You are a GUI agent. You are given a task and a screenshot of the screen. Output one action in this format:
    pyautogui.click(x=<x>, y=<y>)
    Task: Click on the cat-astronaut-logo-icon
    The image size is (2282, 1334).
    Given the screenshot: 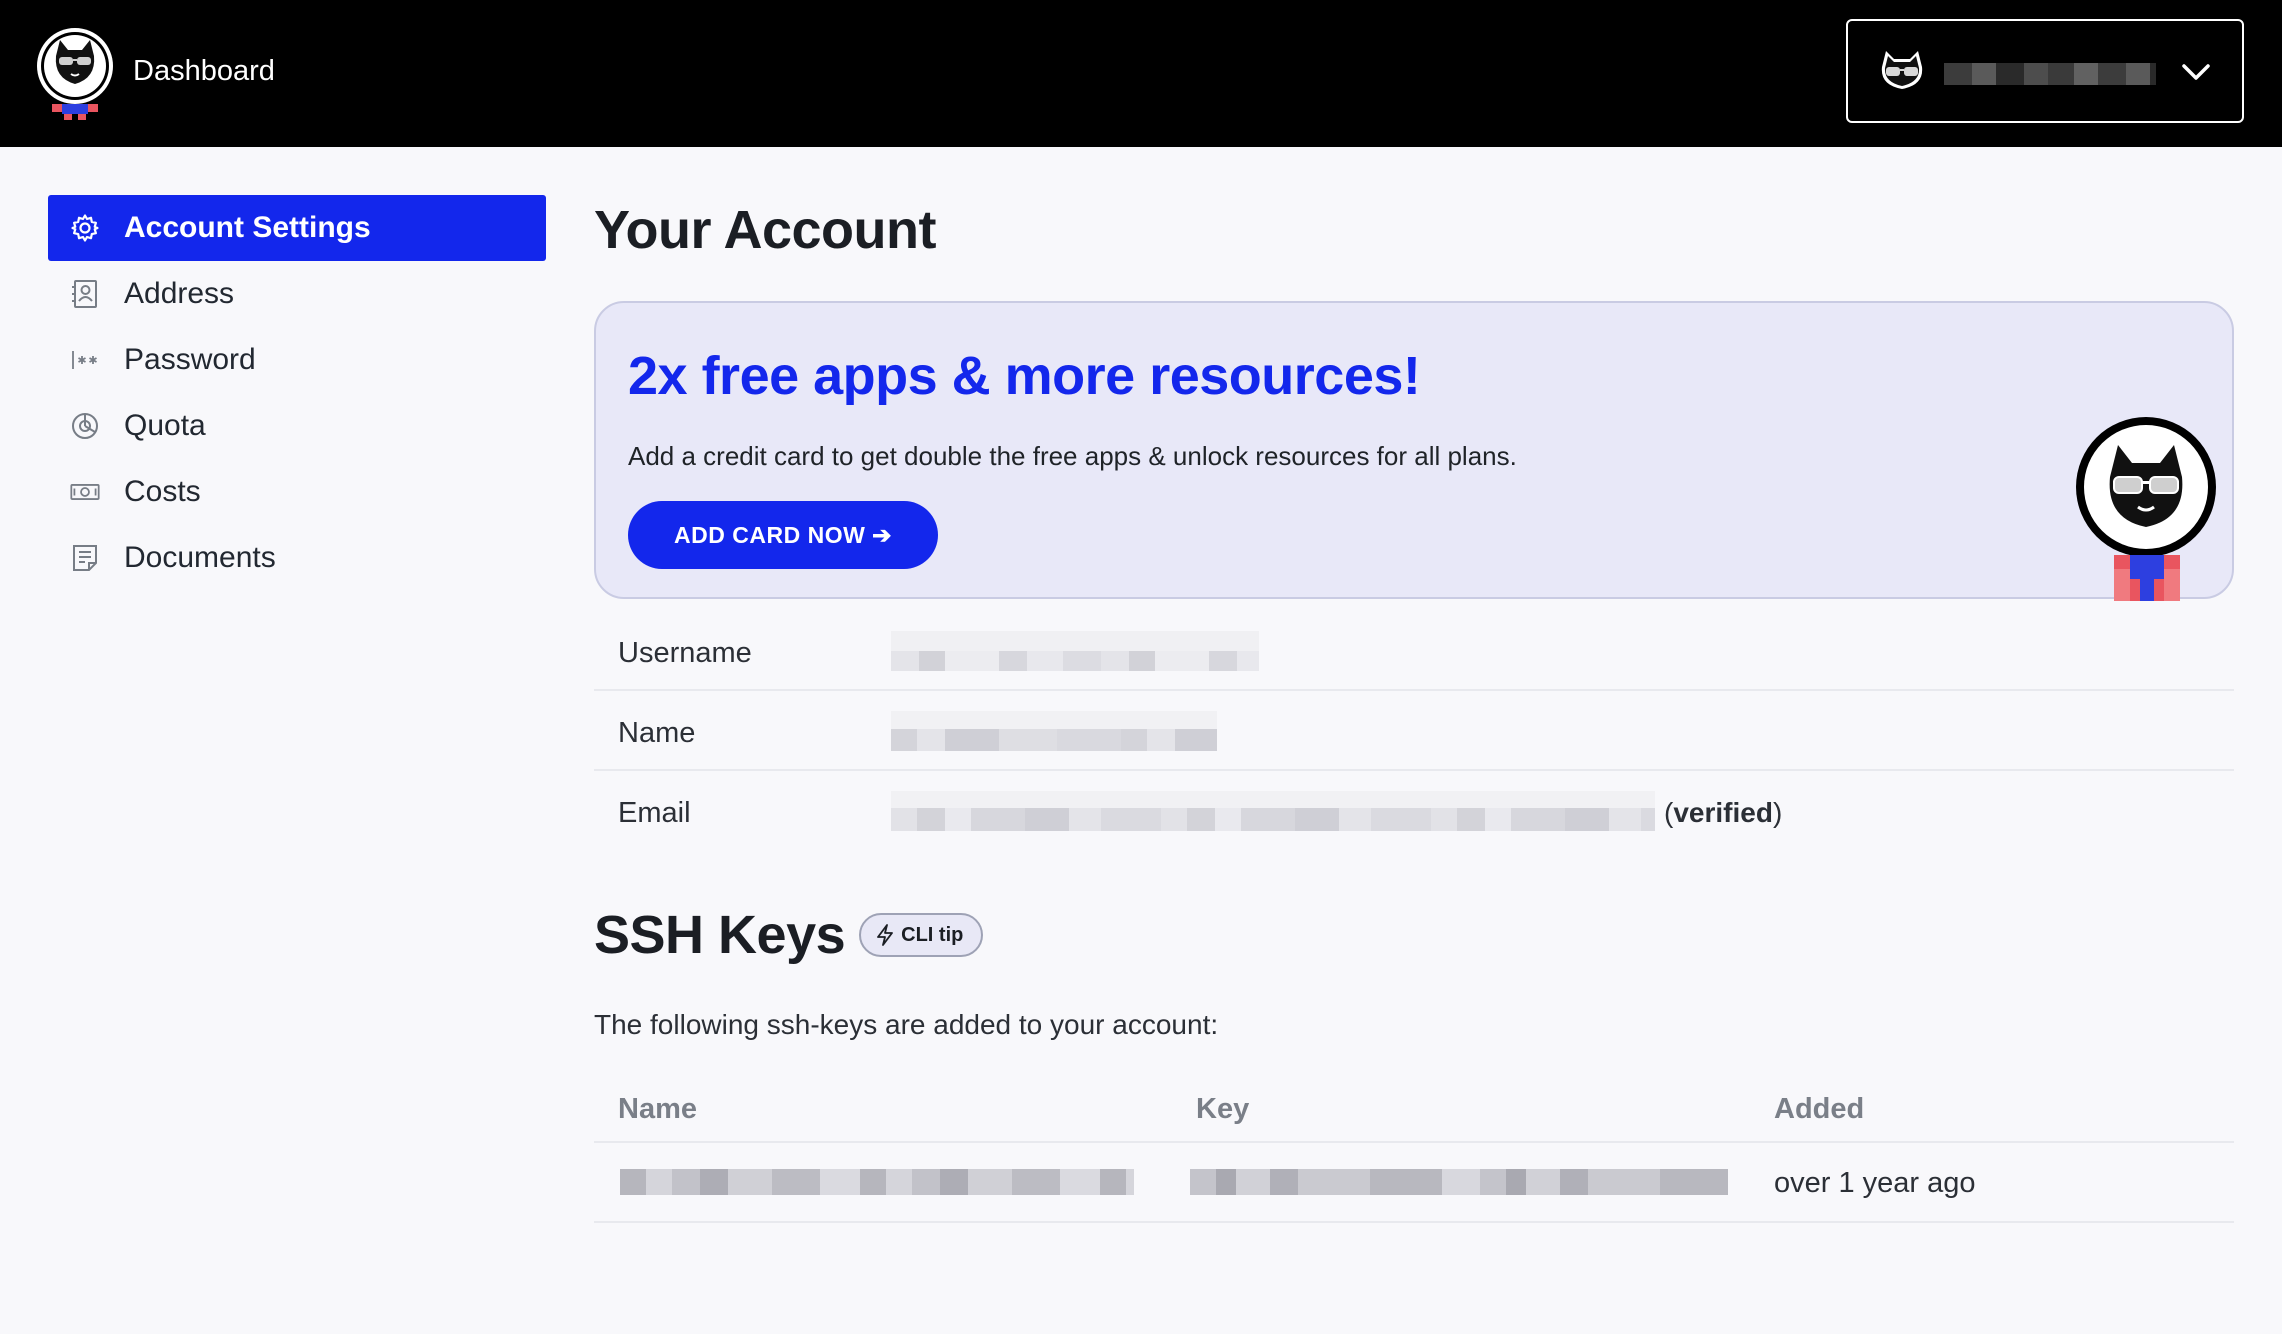 What is the action you would take?
    pyautogui.click(x=75, y=75)
    